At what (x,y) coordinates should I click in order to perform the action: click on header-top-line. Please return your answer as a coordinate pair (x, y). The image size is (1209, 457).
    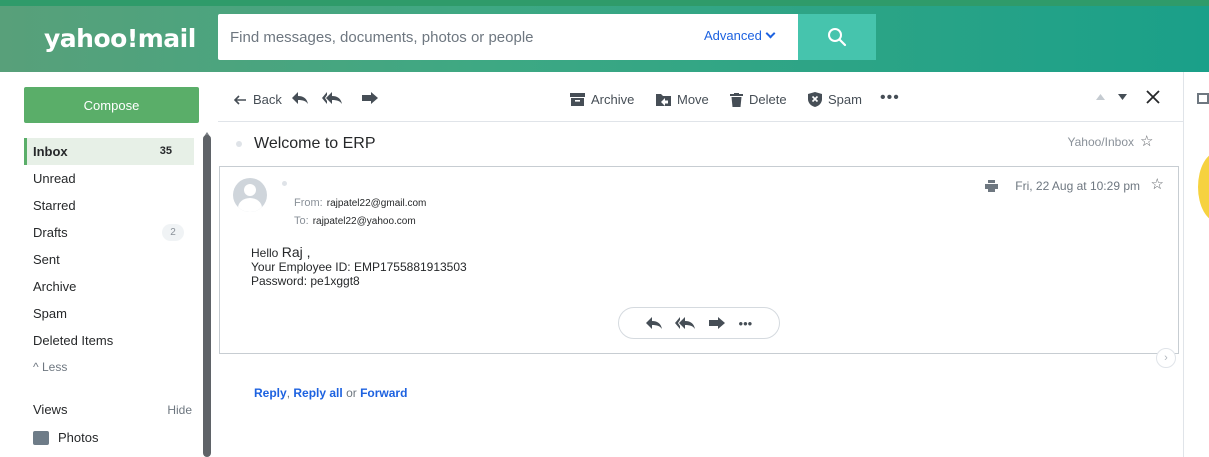
    Looking at the image, I should click on (604, 3).